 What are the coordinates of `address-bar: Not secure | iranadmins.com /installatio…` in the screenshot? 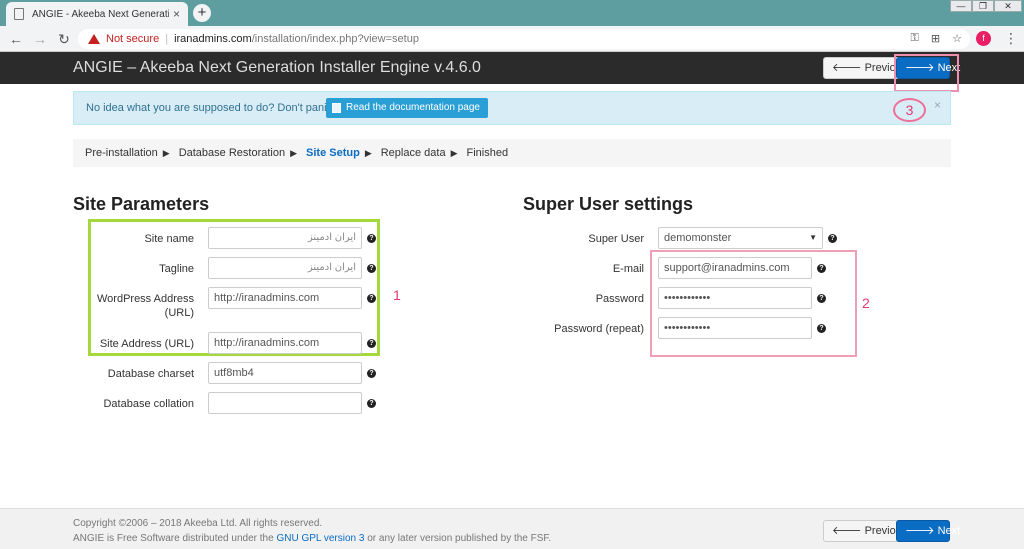 It's located at (524, 39).